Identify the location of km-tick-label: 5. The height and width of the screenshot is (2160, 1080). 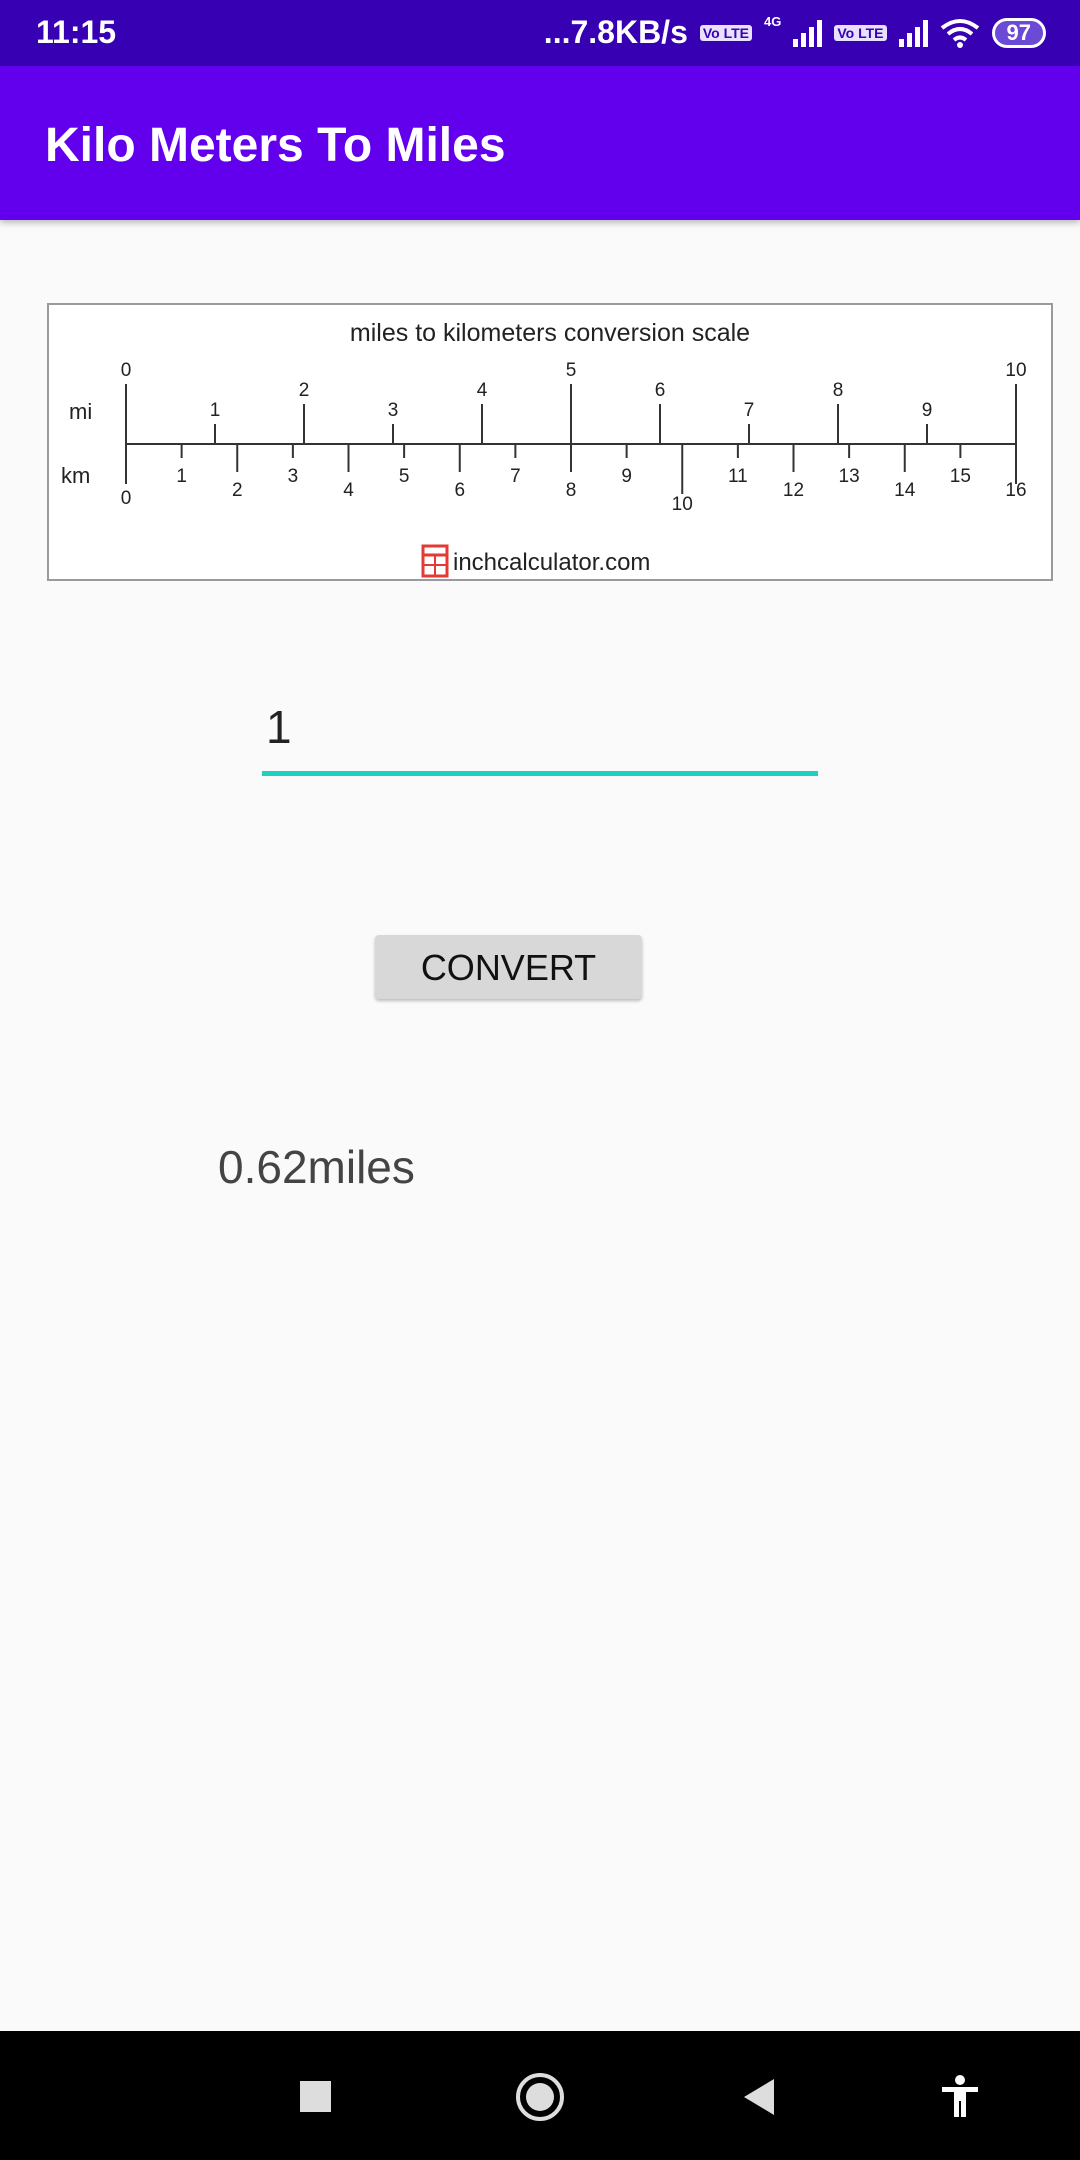
(404, 476).